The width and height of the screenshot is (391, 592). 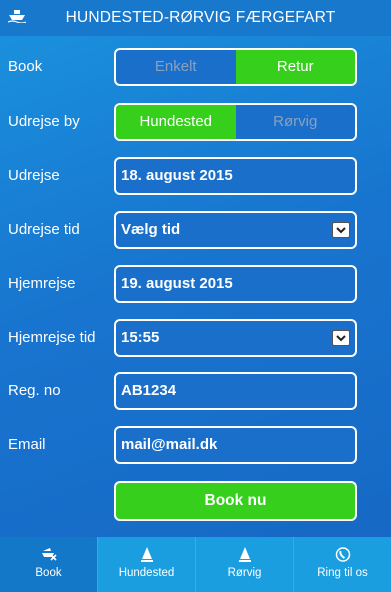 I want to click on reg-no-row: Reg. no AB1234, so click(x=195, y=391).